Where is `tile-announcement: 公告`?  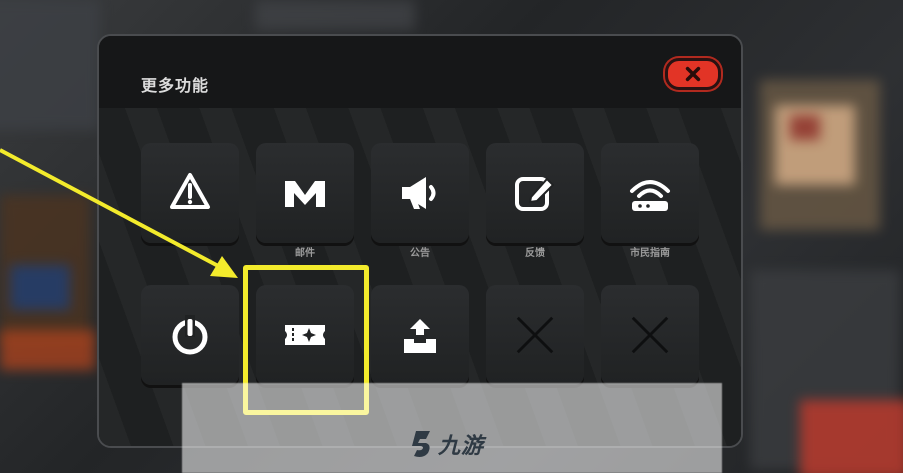 tile-announcement: 公告 is located at coordinates (420, 201).